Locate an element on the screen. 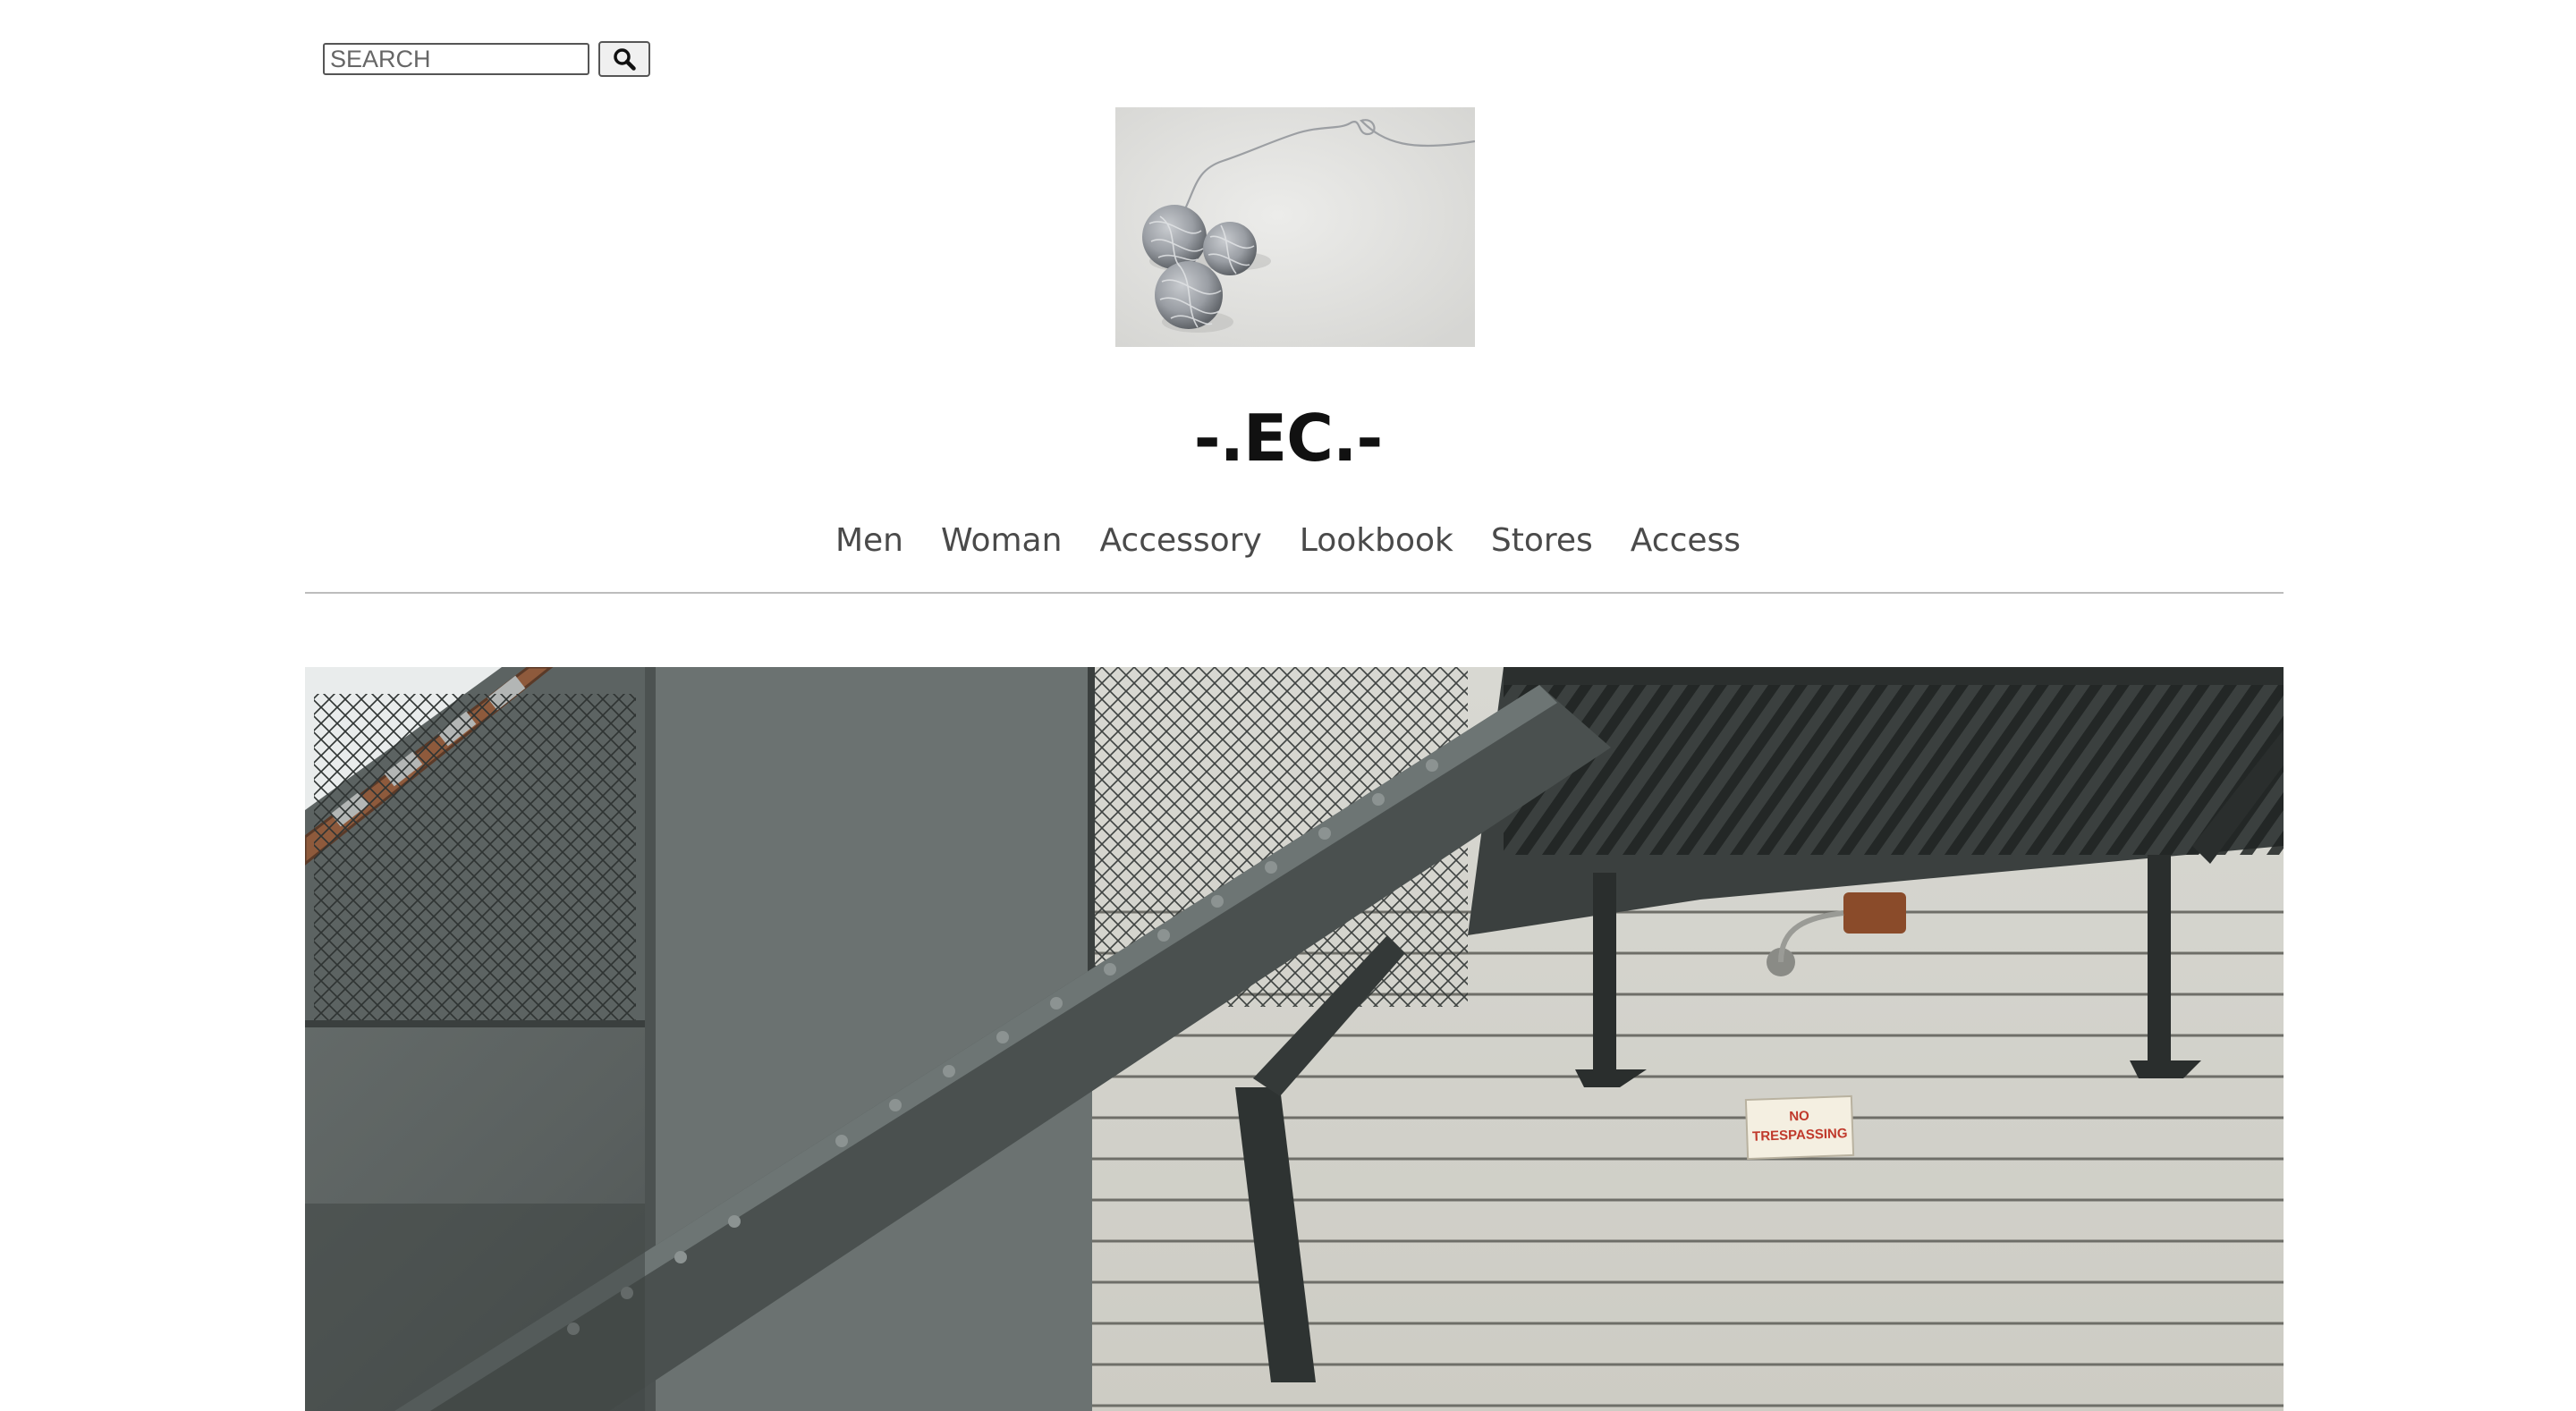  search-button is located at coordinates (624, 59).